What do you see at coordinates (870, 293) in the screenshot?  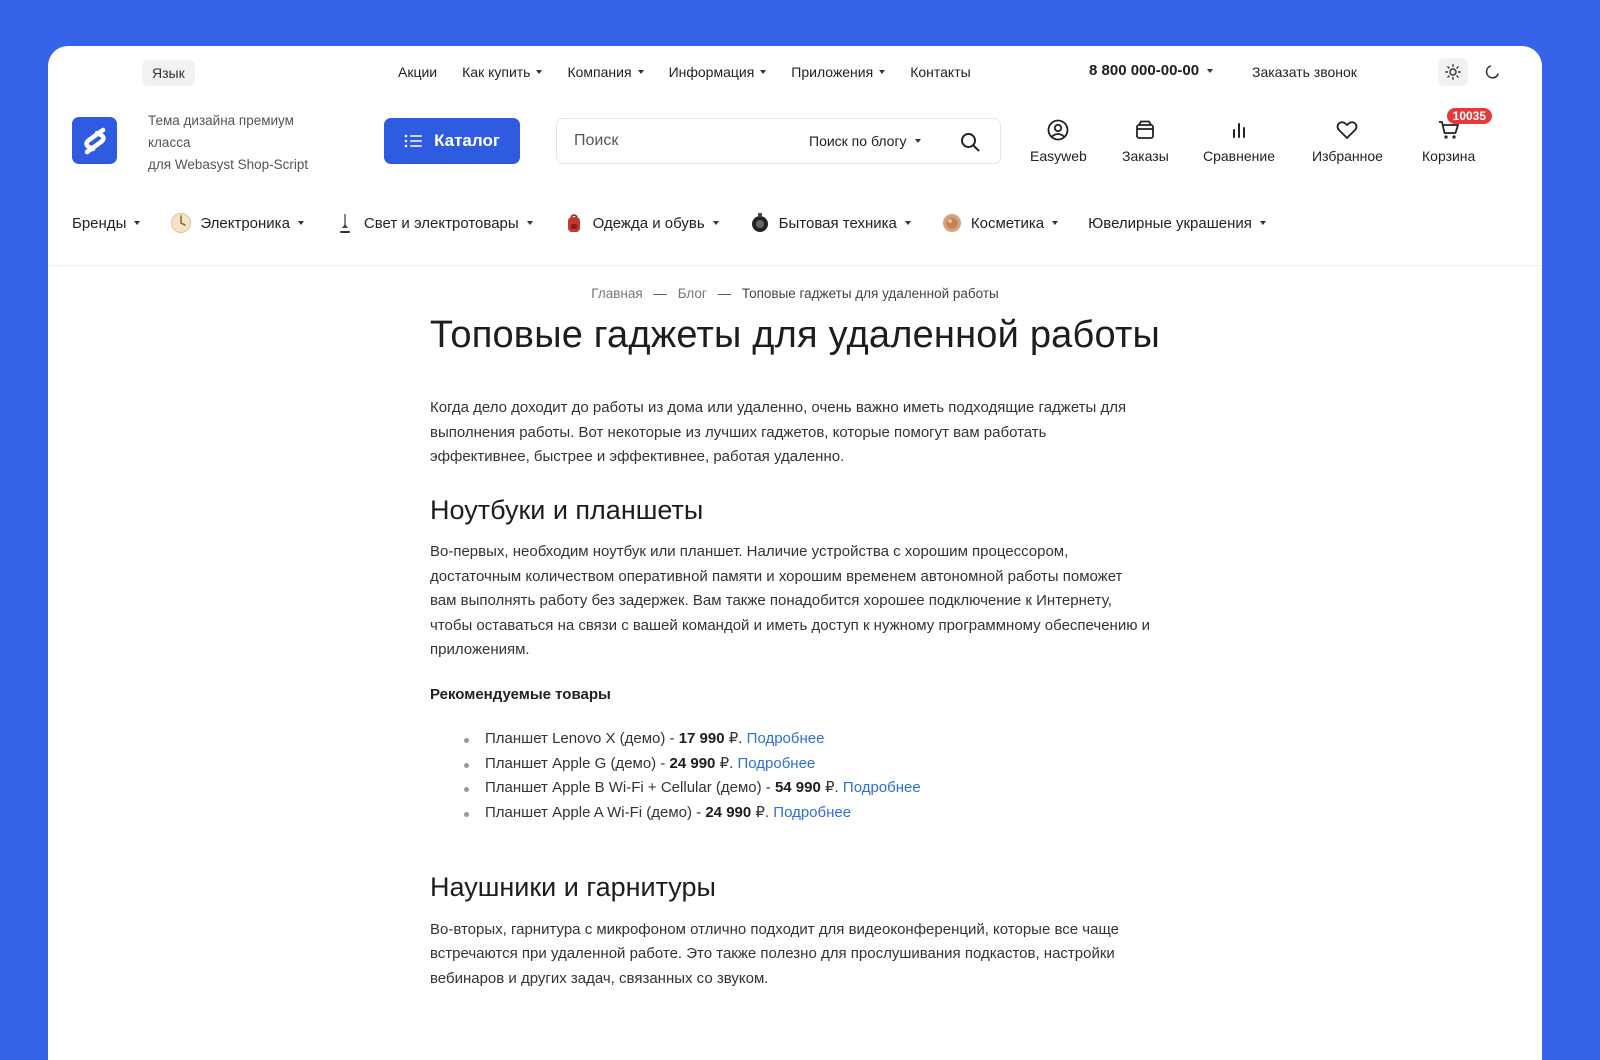 I see `breadcrumb-current: Топовые гаджеты для удаленной работы` at bounding box center [870, 293].